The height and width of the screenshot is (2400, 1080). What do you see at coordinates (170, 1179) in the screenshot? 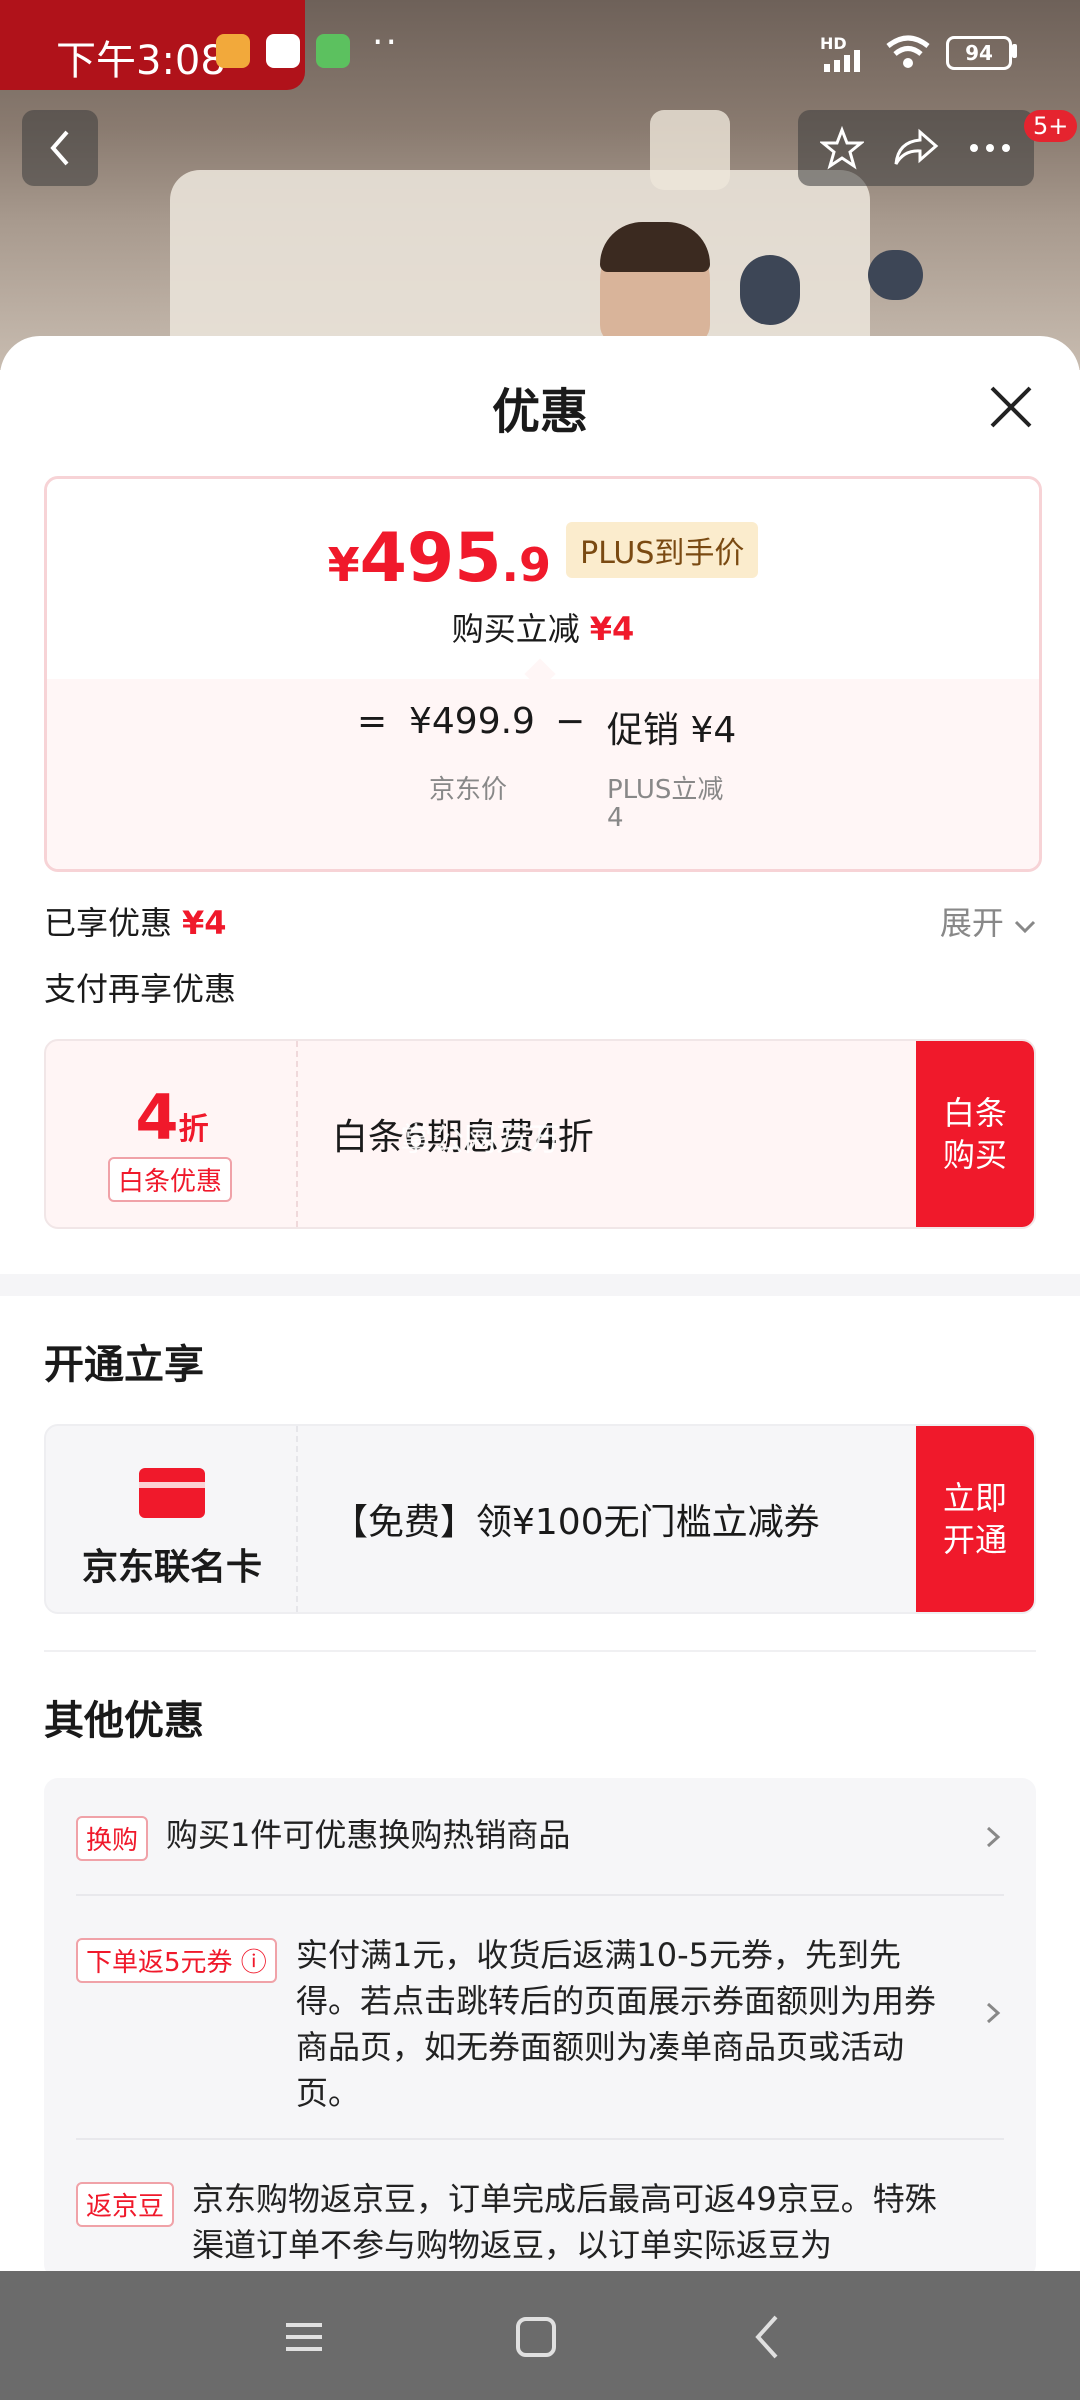
I see `baitiao-tag: 白条优惠` at bounding box center [170, 1179].